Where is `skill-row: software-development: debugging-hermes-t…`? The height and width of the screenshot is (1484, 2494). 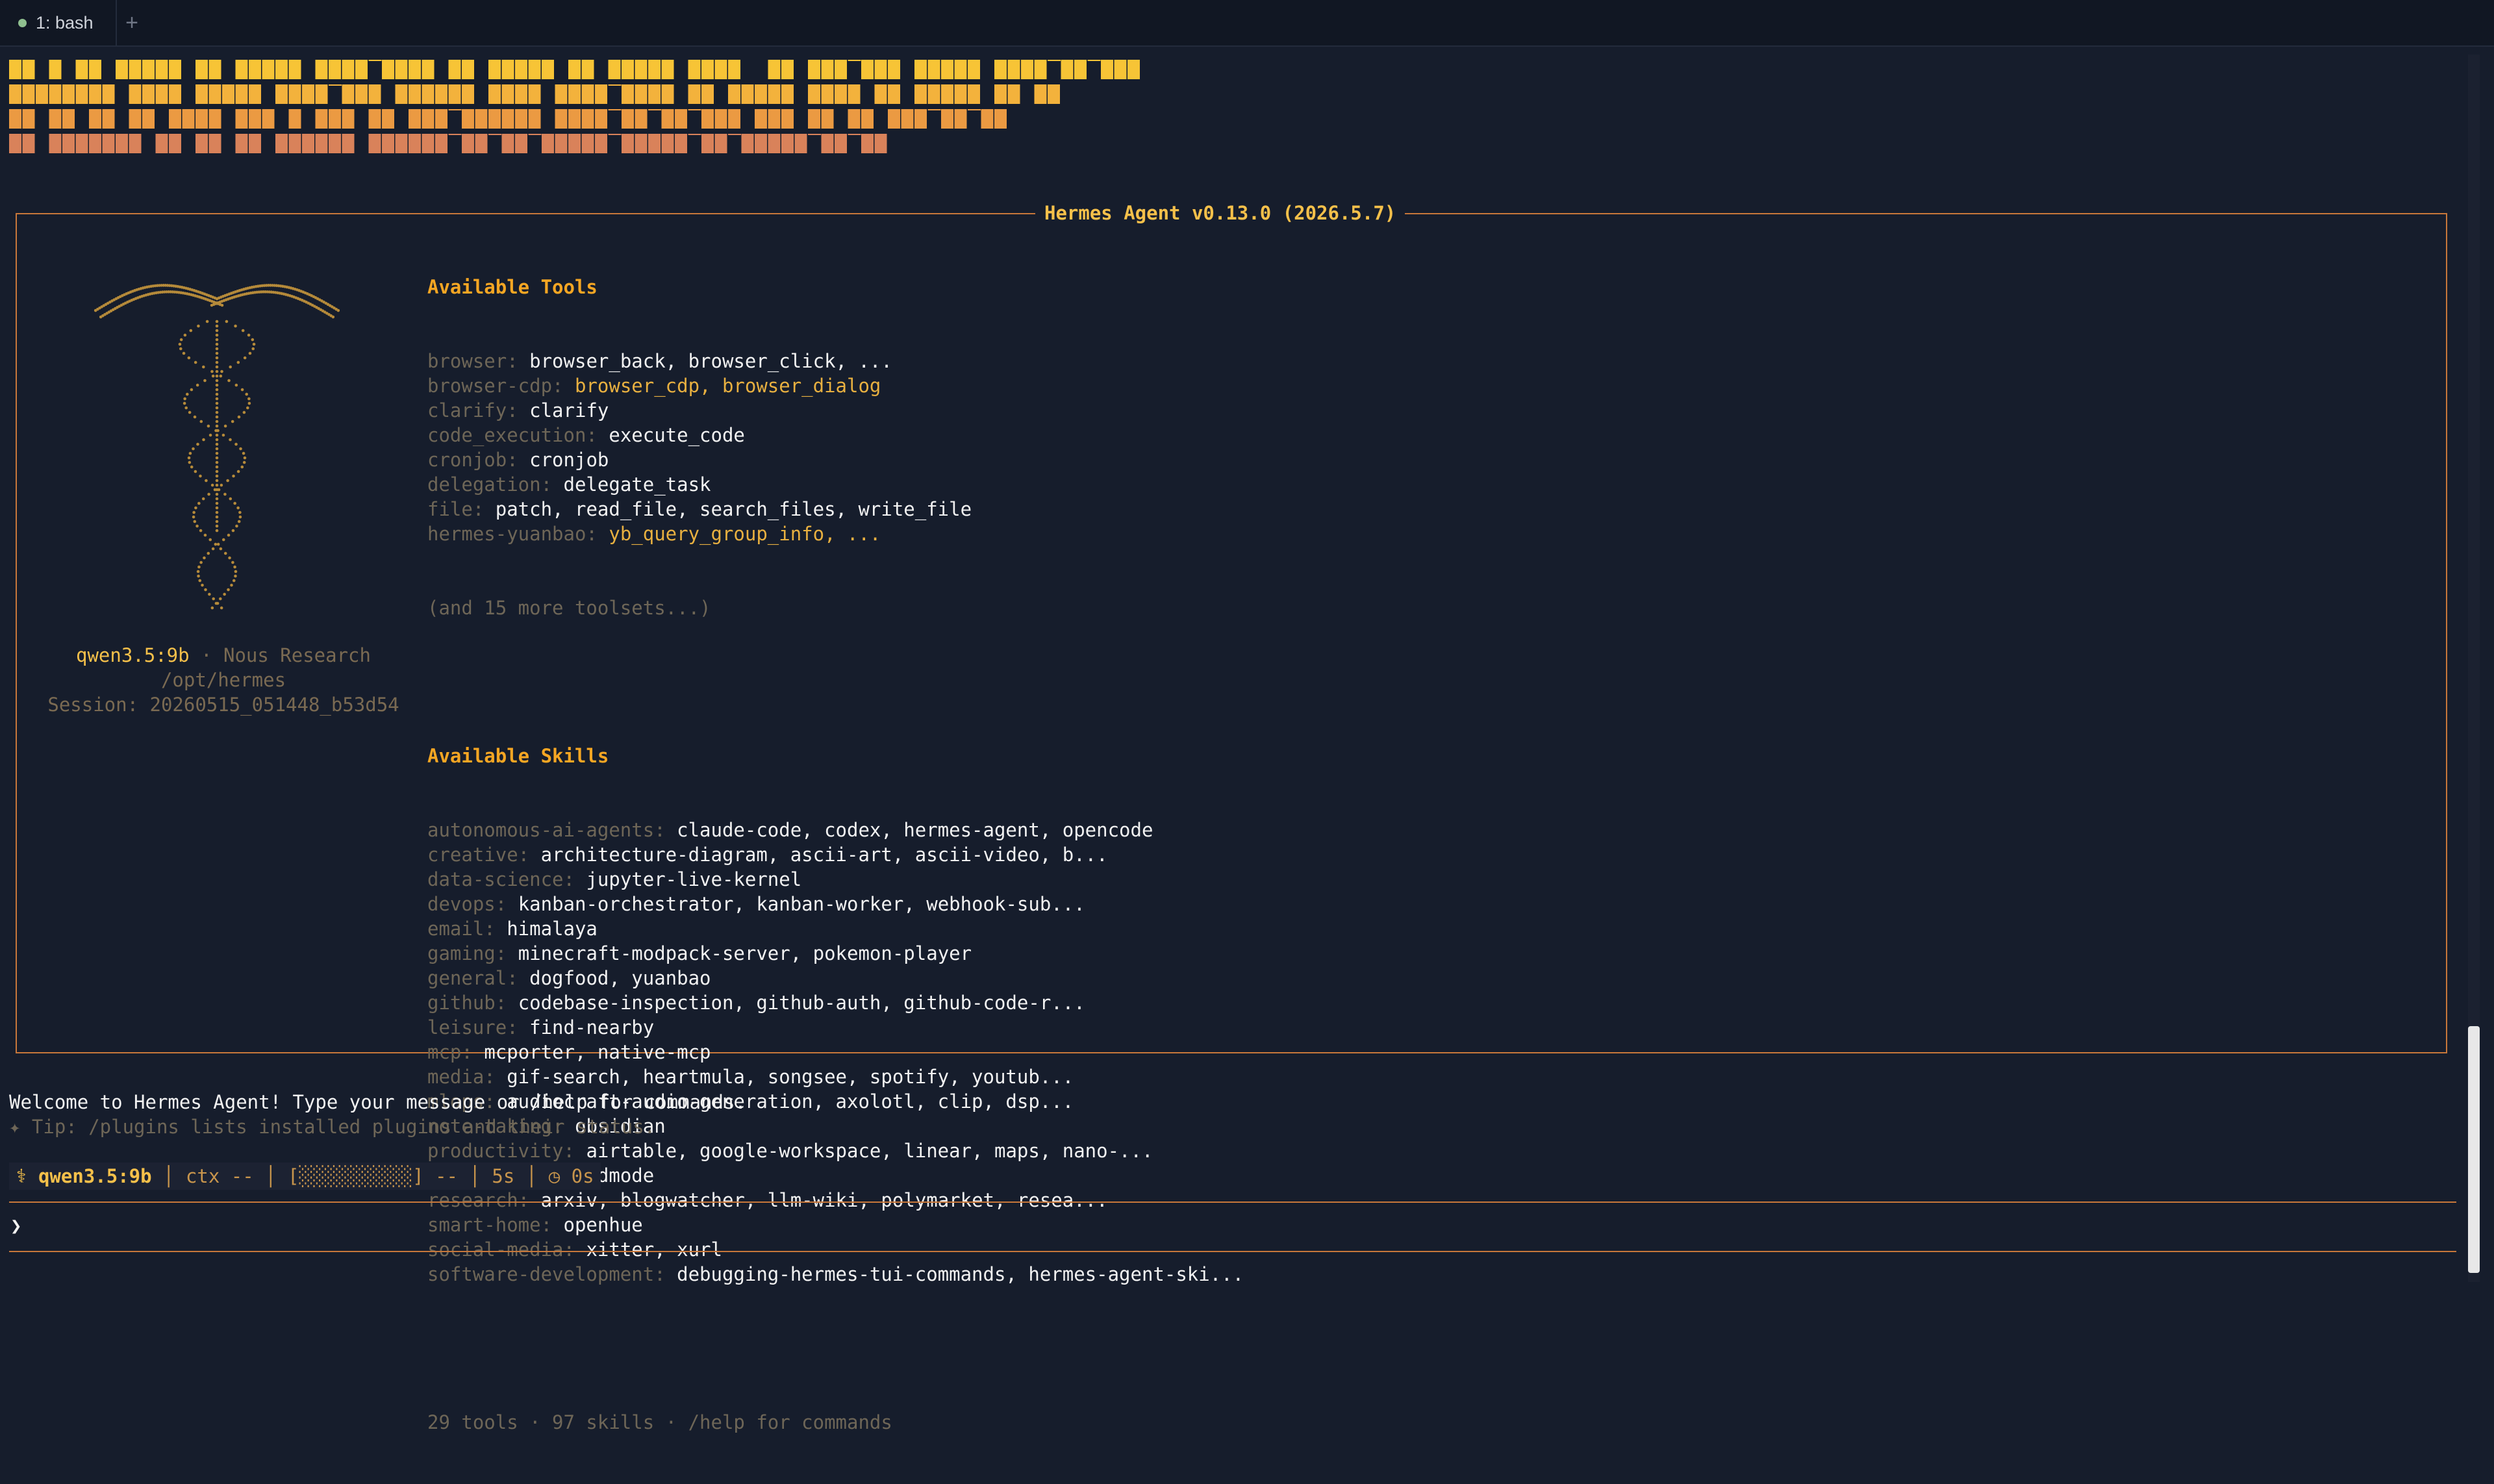
skill-row: software-development: debugging-hermes-t… is located at coordinates (836, 1275).